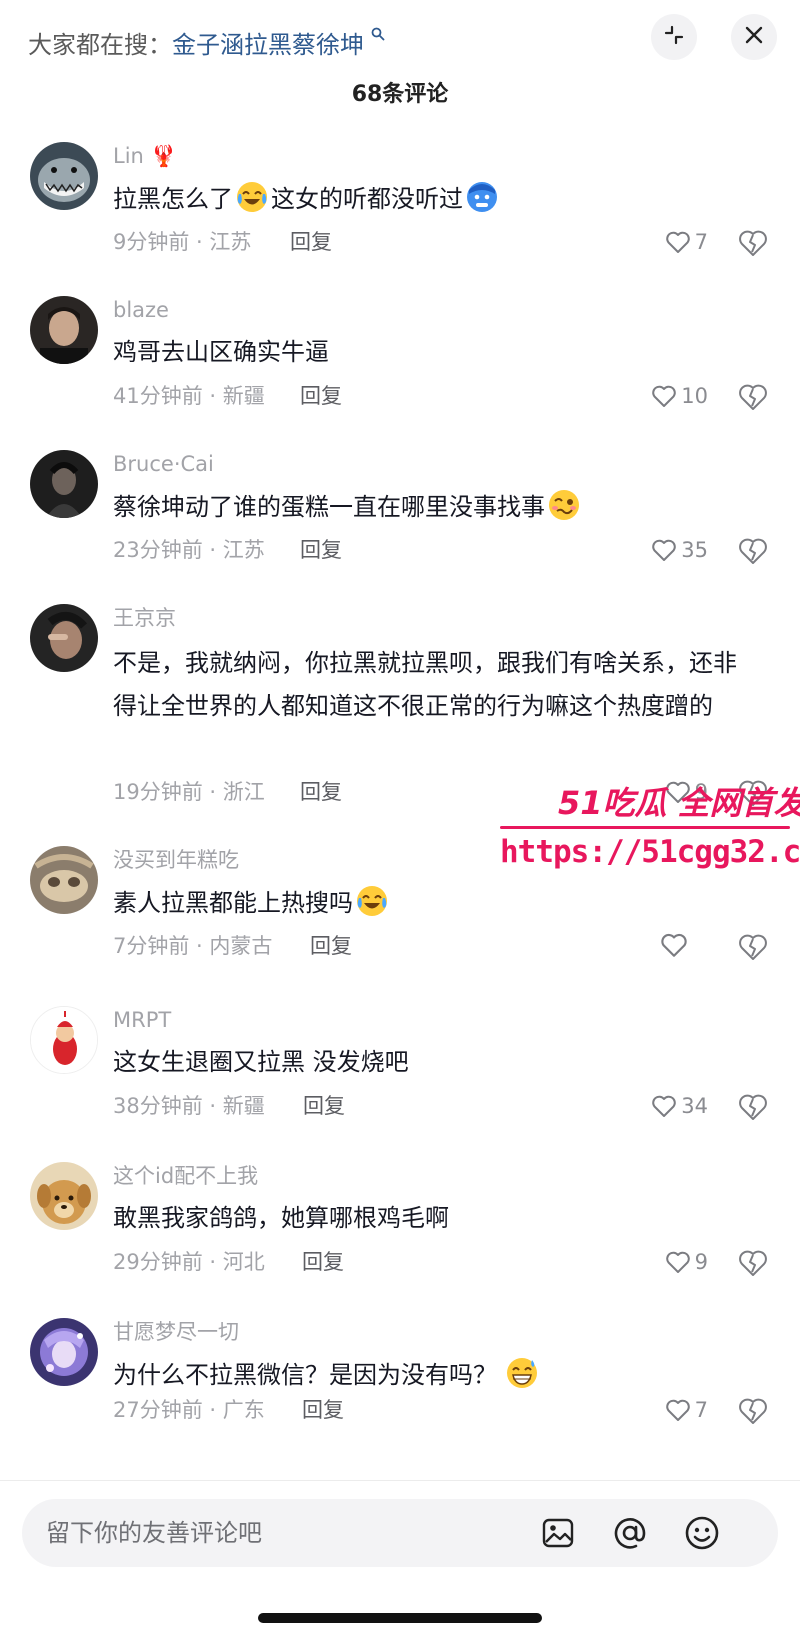  I want to click on comment-text-part: 素人拉黑都能上热搜吗, so click(233, 903).